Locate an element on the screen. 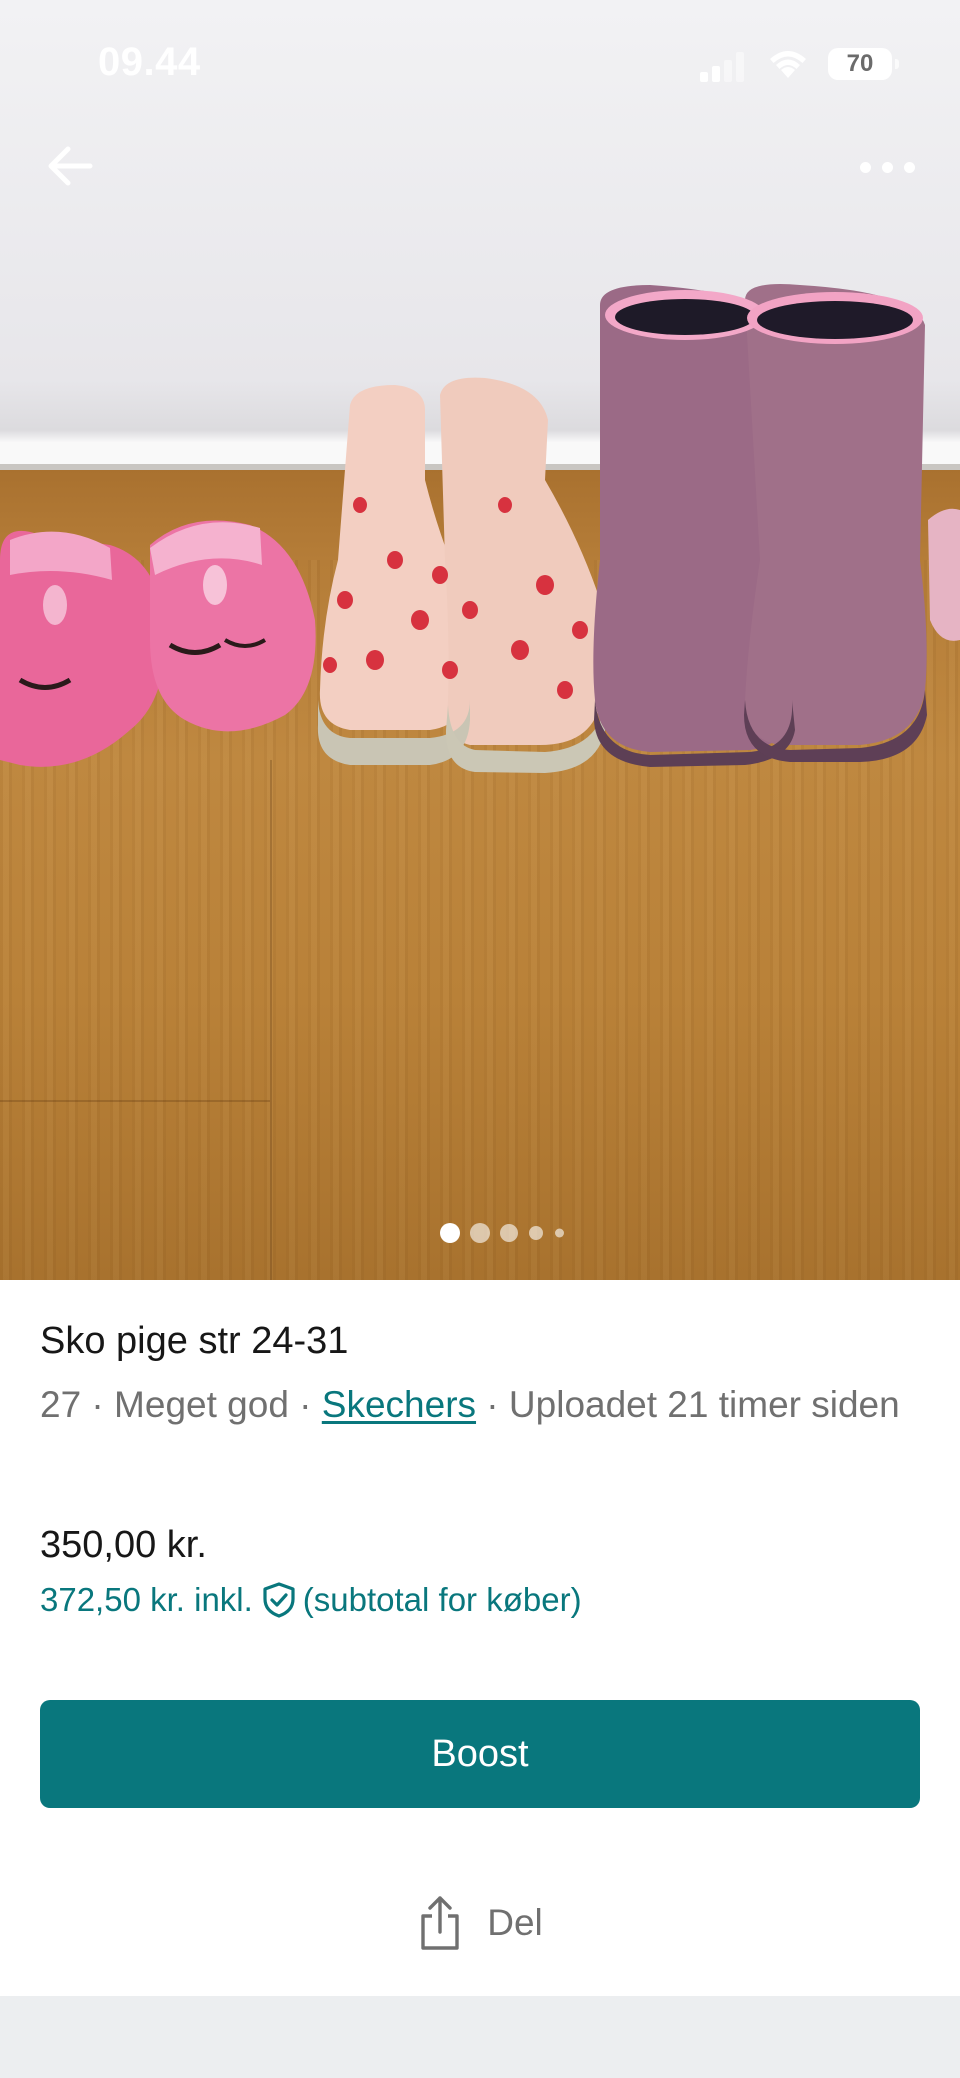 The image size is (960, 2078). more-options-icon is located at coordinates (888, 167).